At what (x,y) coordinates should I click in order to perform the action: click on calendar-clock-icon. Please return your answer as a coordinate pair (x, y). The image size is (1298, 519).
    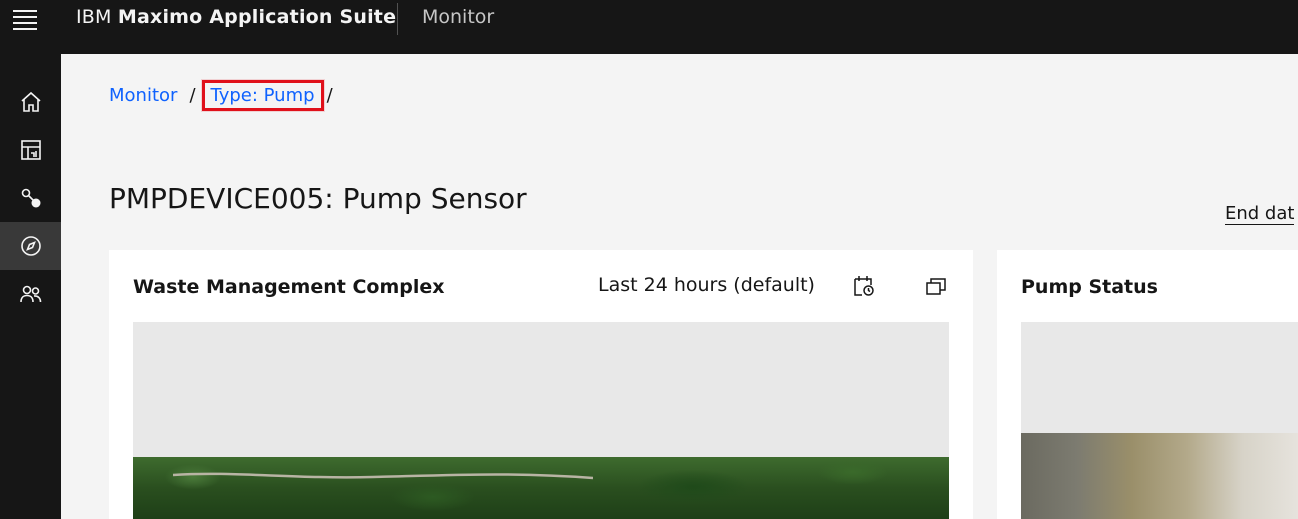
    Looking at the image, I should click on (864, 286).